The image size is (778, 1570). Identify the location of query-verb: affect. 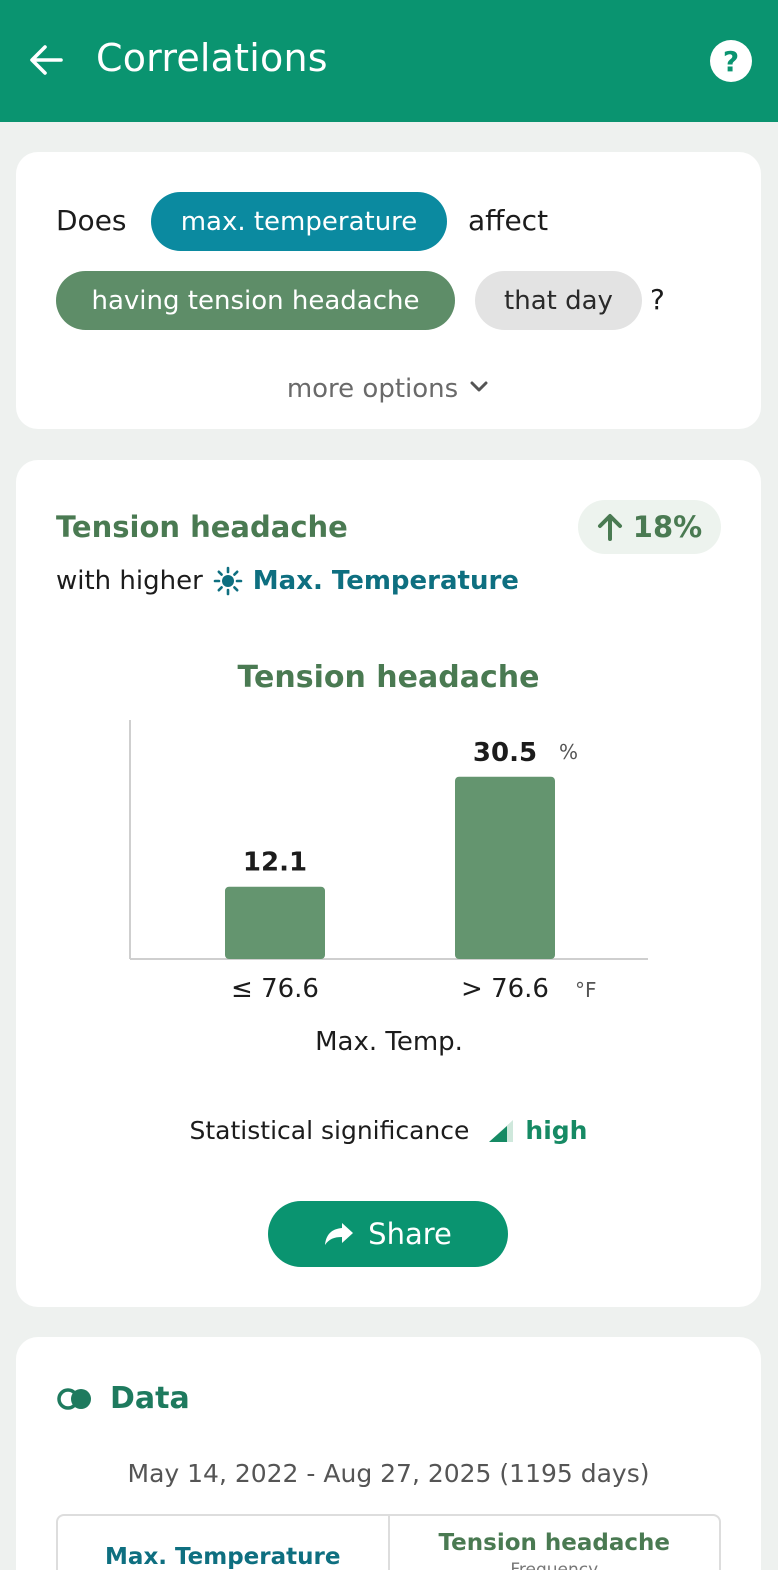
(508, 220).